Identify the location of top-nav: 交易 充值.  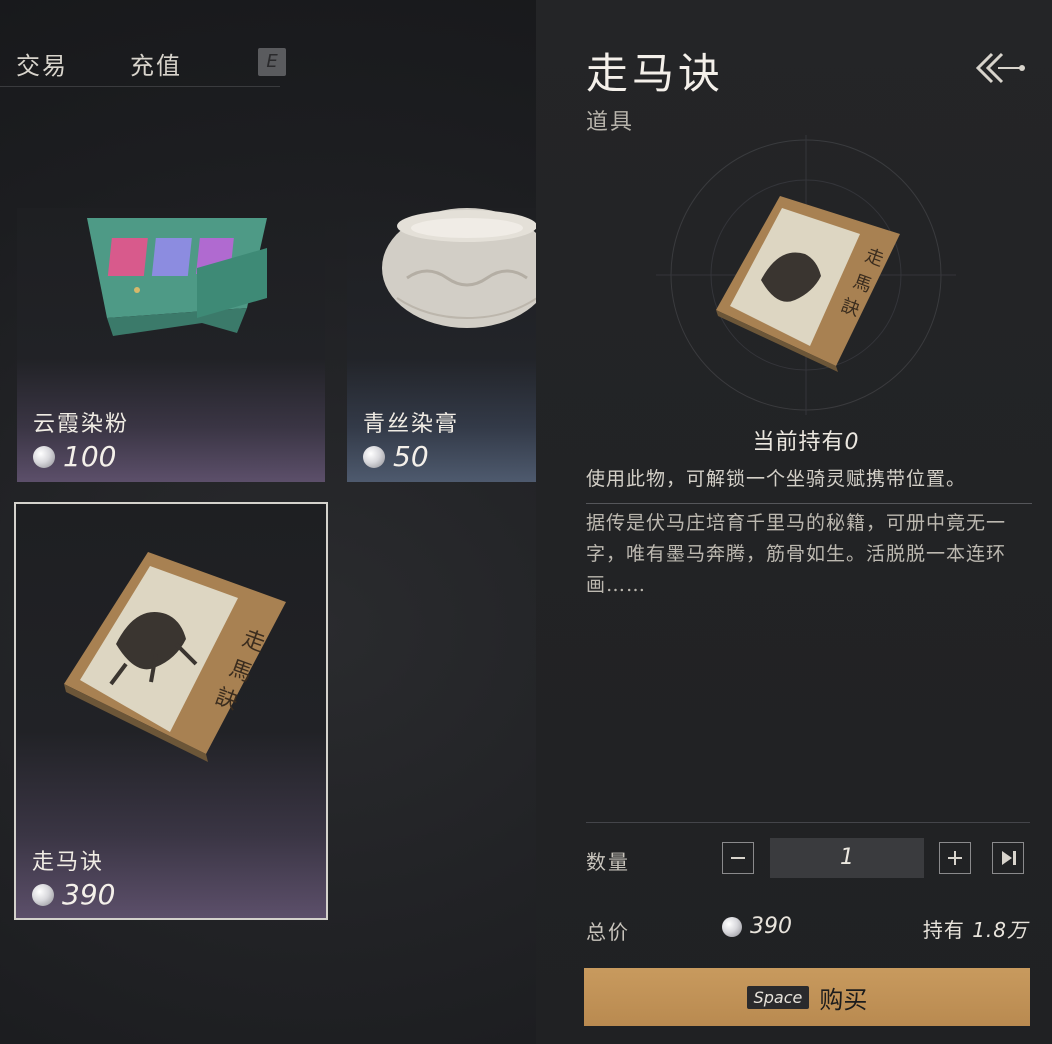
(140, 63).